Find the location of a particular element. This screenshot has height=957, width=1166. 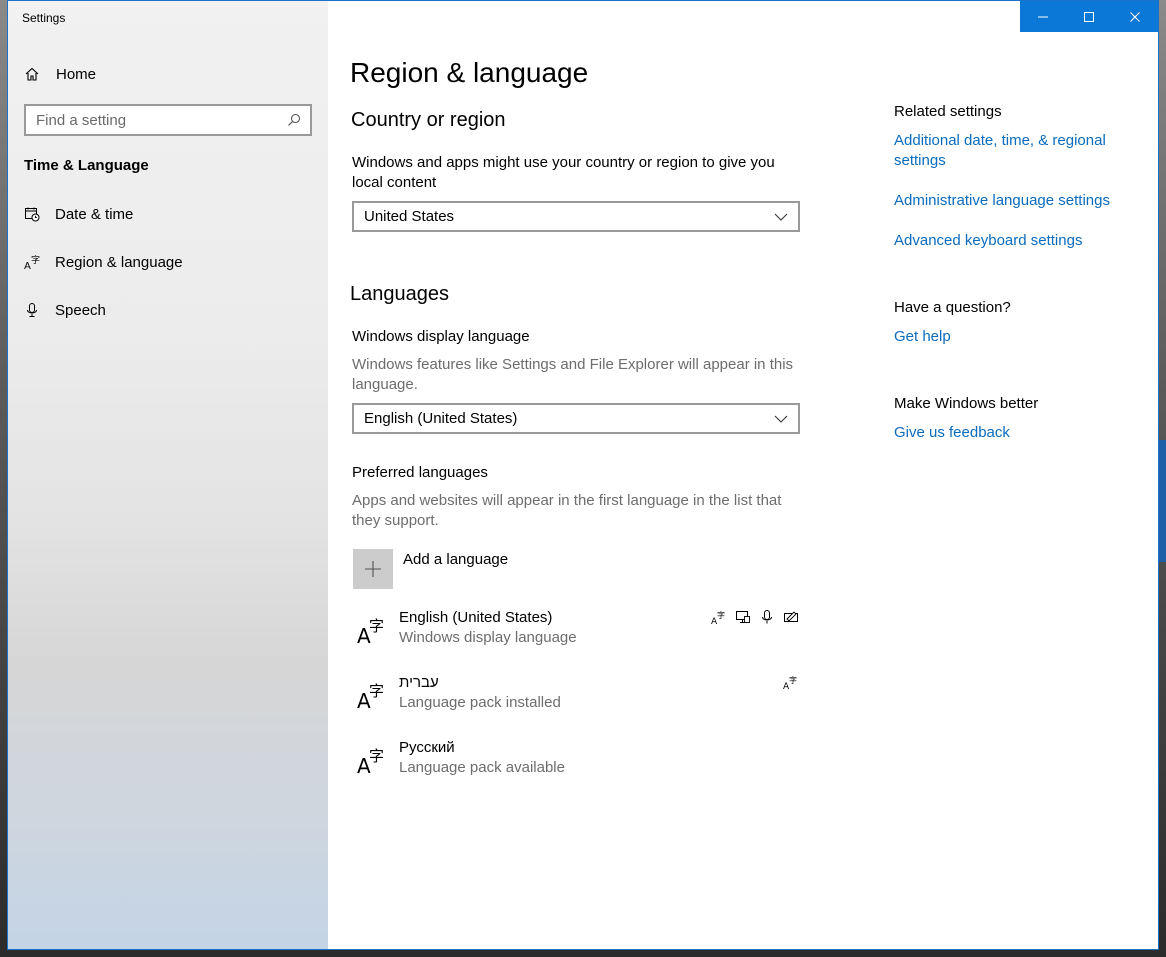

plus-icon is located at coordinates (373, 569).